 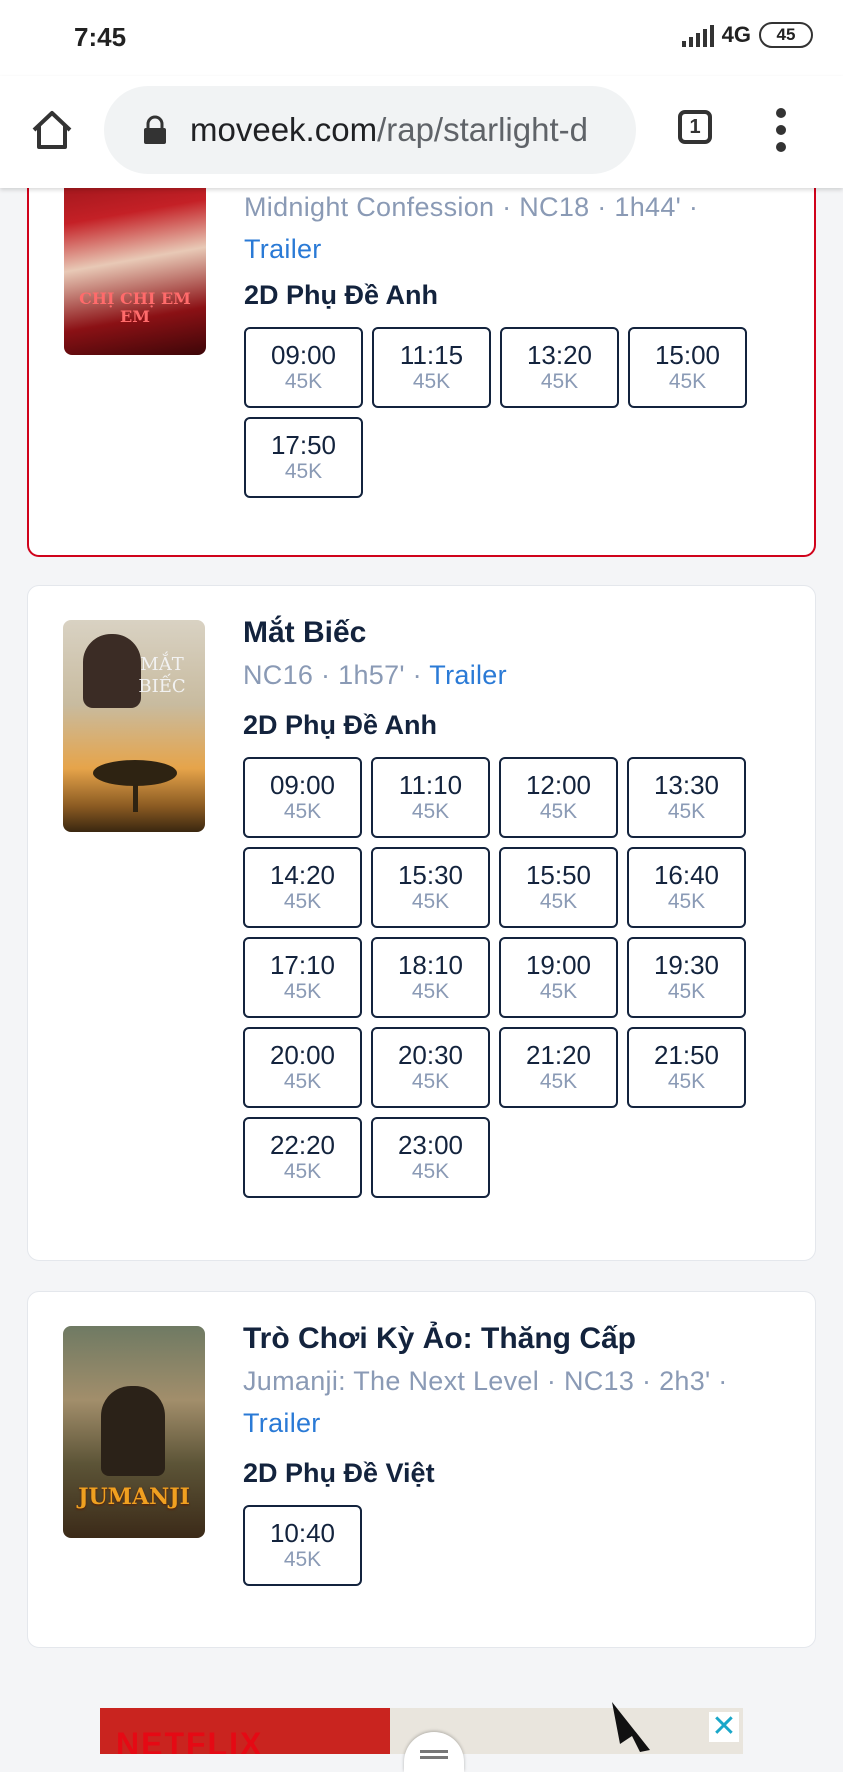 I want to click on showtime-time: 20:30, so click(x=430, y=1054).